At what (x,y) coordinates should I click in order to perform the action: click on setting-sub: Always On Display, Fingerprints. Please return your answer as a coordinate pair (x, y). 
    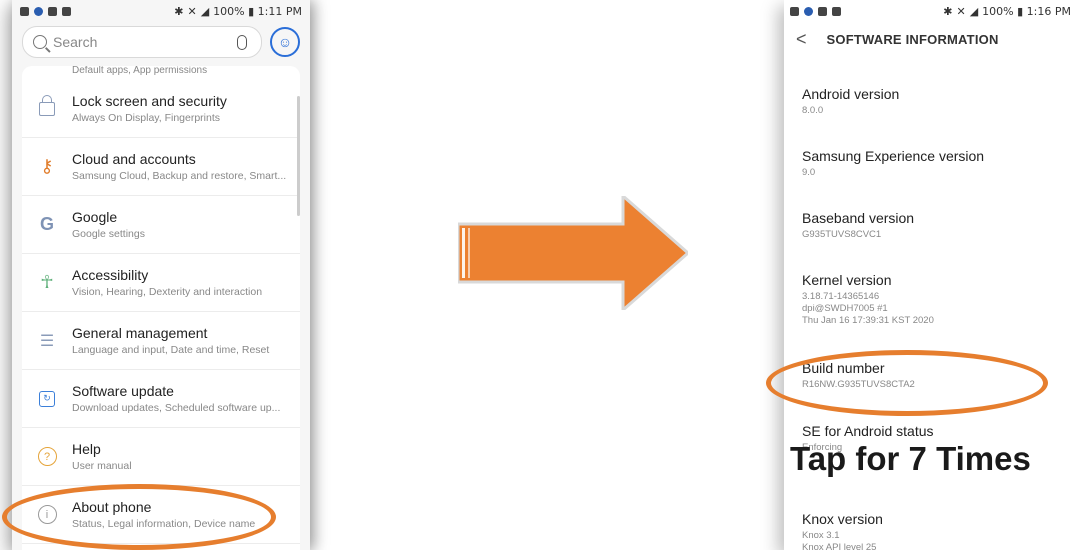
    Looking at the image, I should click on (146, 118).